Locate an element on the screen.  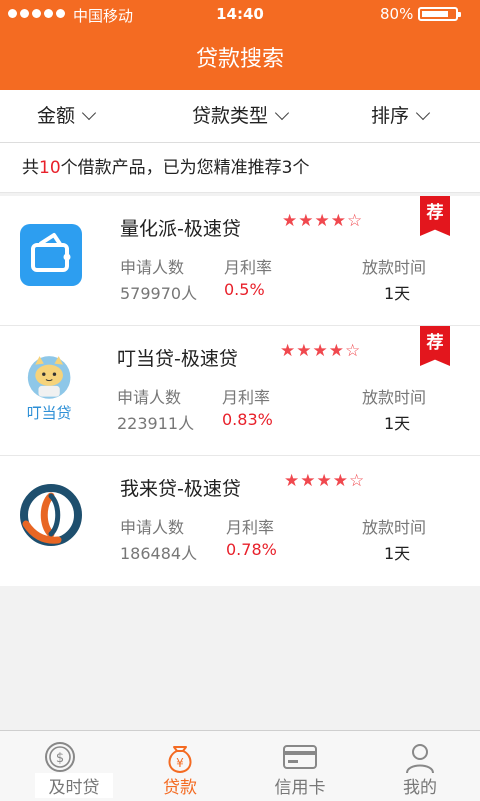
tab-label: 贷款 is located at coordinates (180, 788).